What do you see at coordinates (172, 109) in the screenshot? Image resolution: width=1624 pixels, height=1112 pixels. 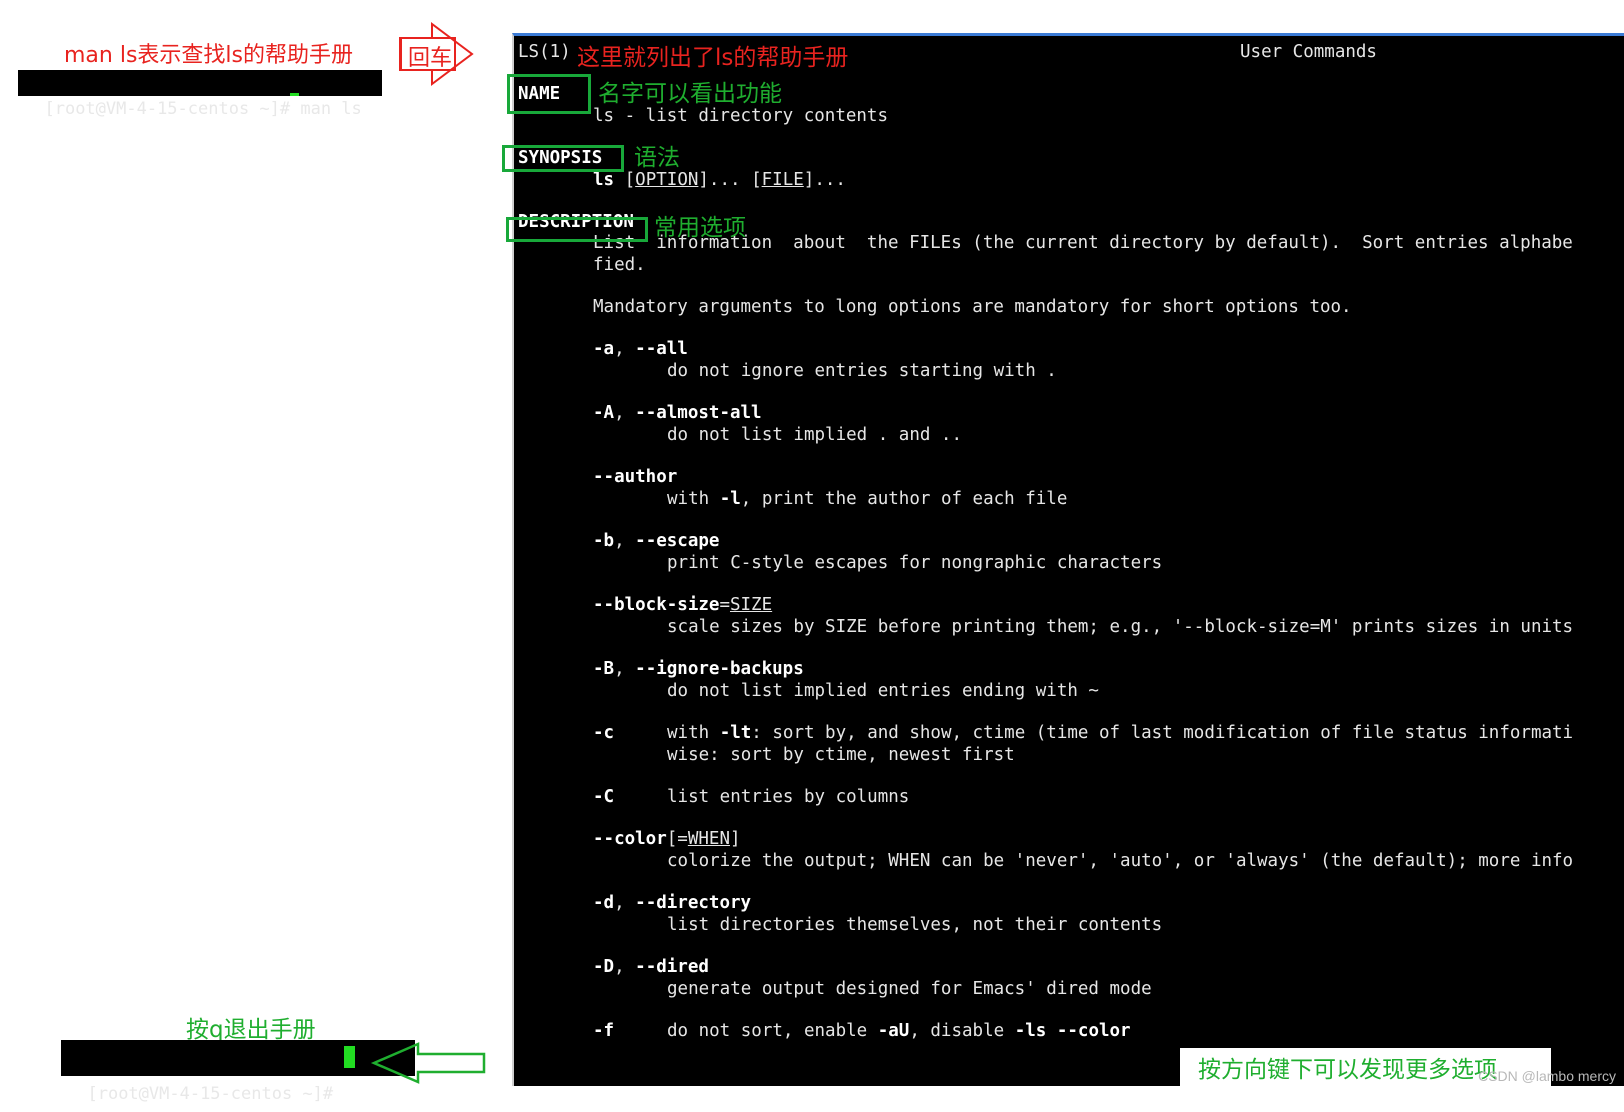 I see `prompt-text: [root@VM-4-15-centos ~]#` at bounding box center [172, 109].